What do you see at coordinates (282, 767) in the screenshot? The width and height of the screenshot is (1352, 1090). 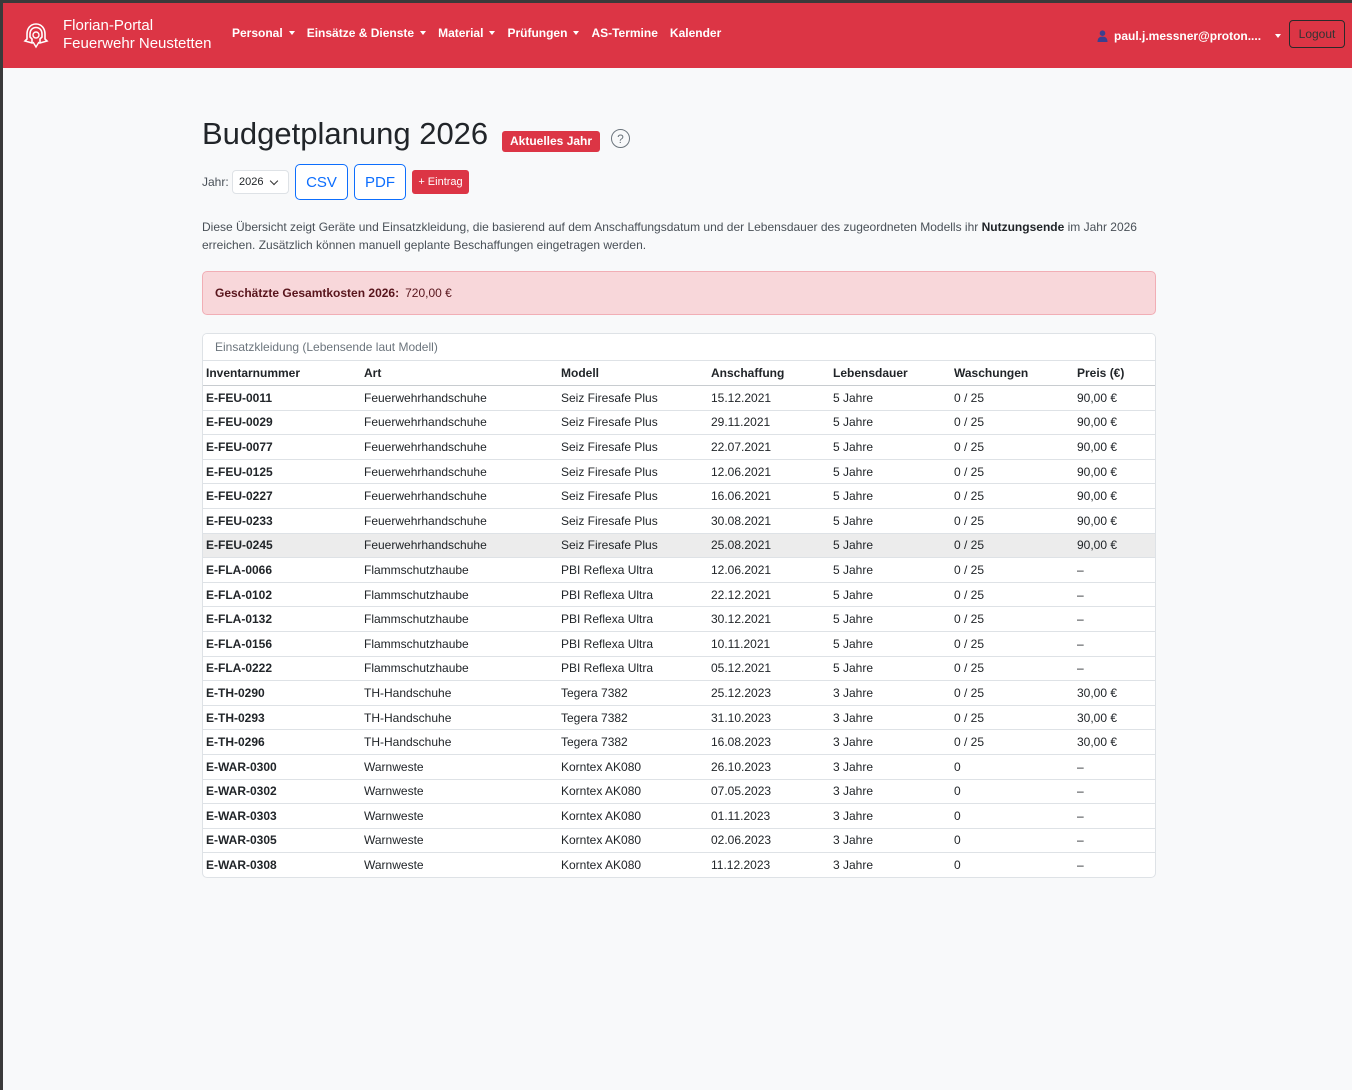 I see `cell-inventarnummer: E-WAR-0300` at bounding box center [282, 767].